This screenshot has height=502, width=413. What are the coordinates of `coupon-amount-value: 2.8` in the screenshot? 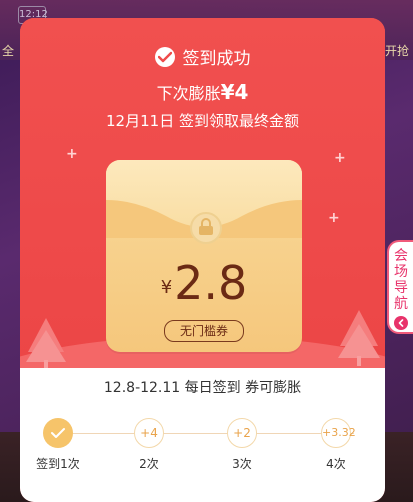 It's located at (211, 283).